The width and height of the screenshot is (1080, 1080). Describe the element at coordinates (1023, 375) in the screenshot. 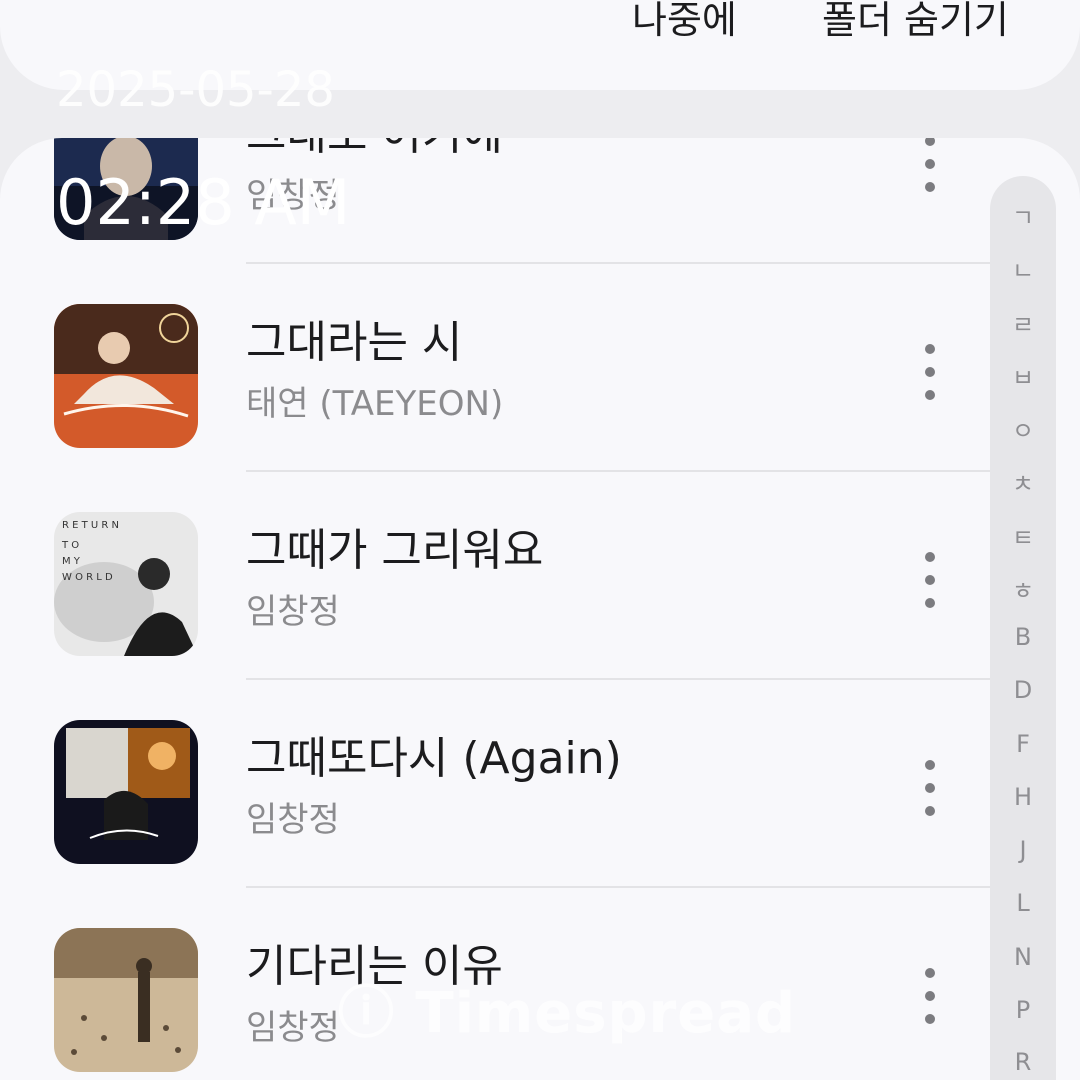

I see `index-letter: ㅂ` at that location.